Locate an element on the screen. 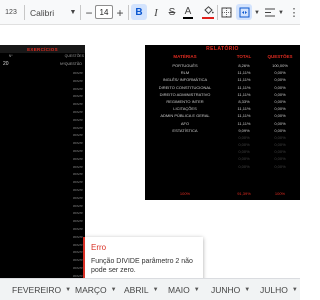 This screenshot has width=320, height=300. borders-button is located at coordinates (226, 12).